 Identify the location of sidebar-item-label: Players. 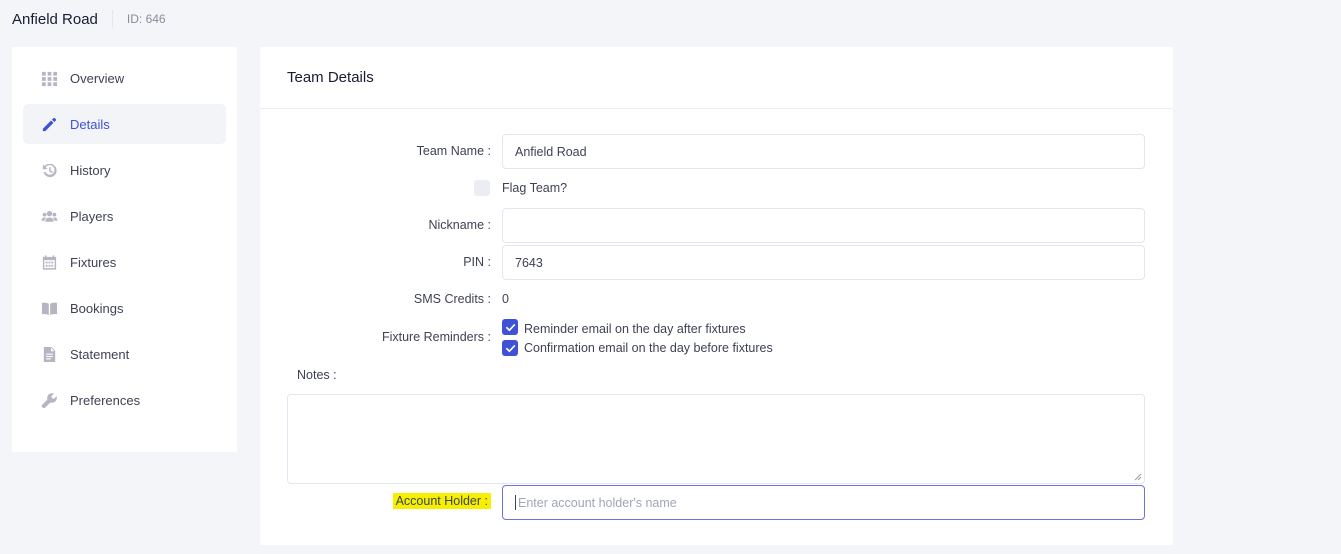
(92, 216).